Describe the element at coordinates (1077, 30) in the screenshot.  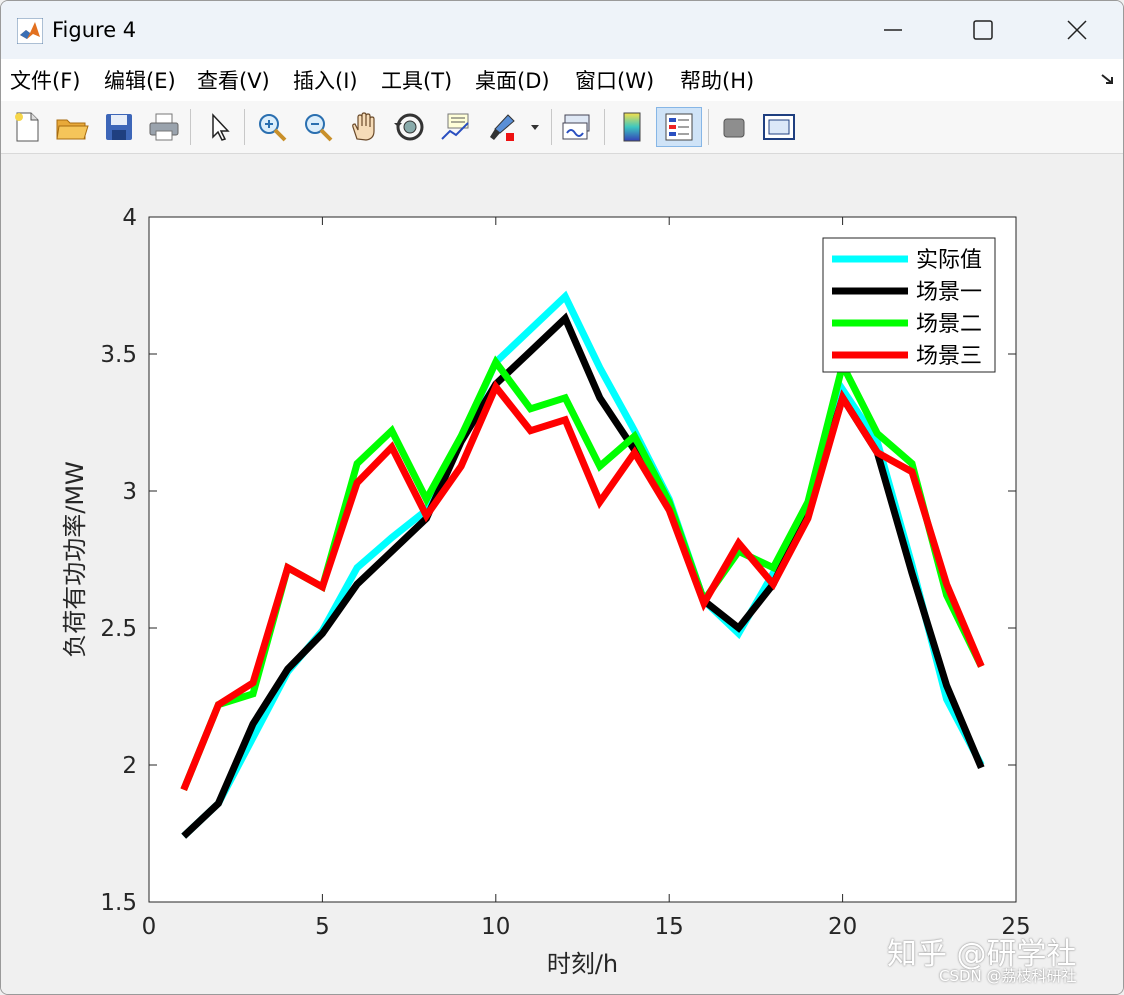
I see `close-button` at that location.